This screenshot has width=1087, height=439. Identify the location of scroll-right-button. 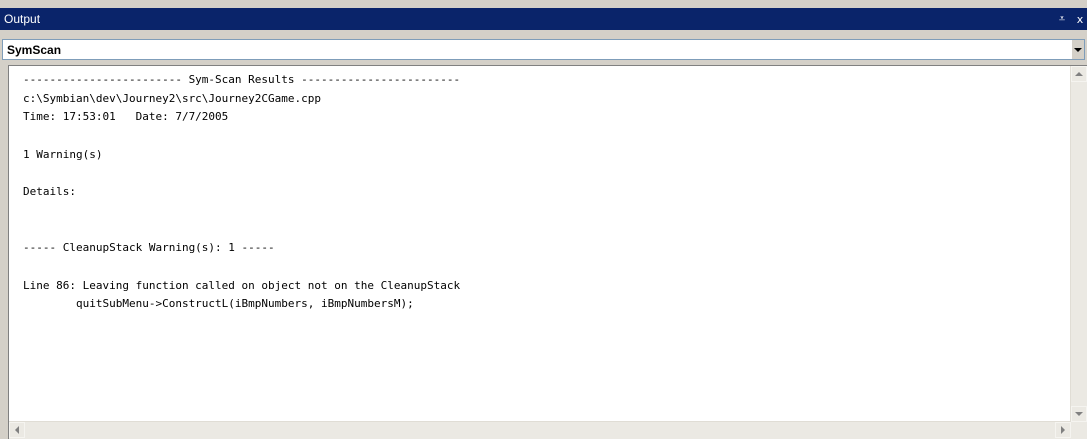
(1063, 430).